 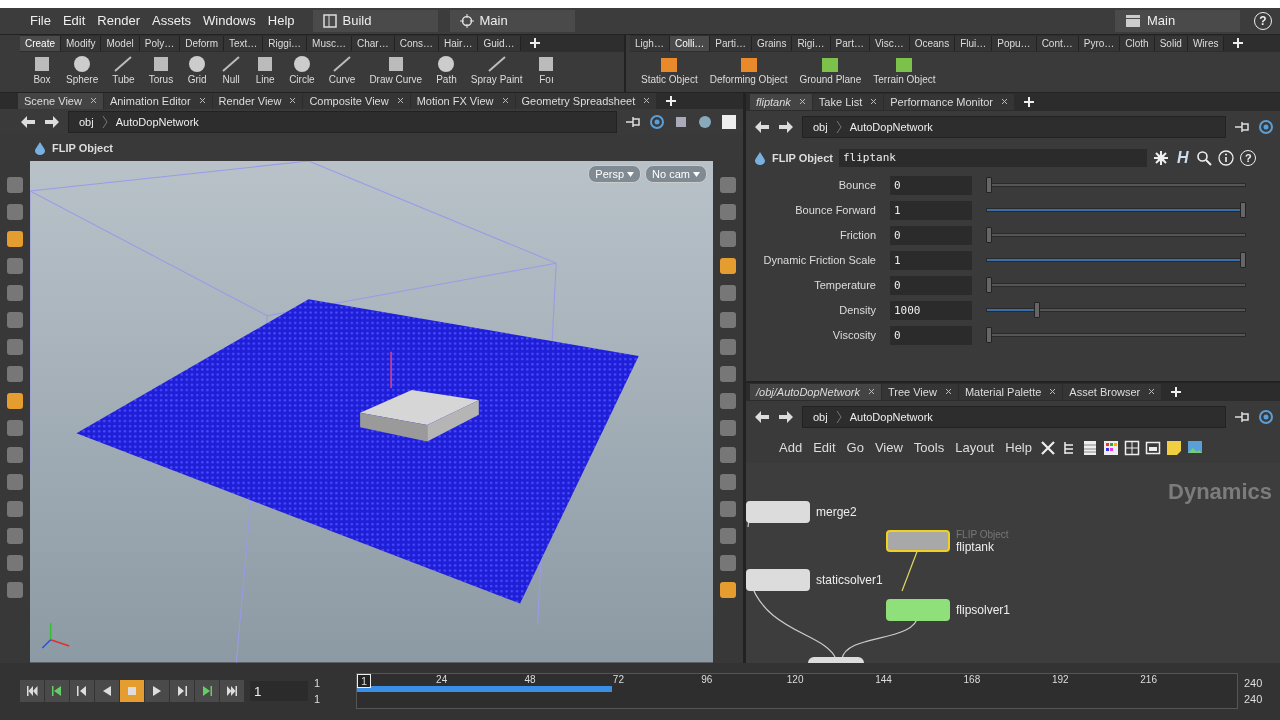 I want to click on menu-item: Help, so click(x=281, y=21).